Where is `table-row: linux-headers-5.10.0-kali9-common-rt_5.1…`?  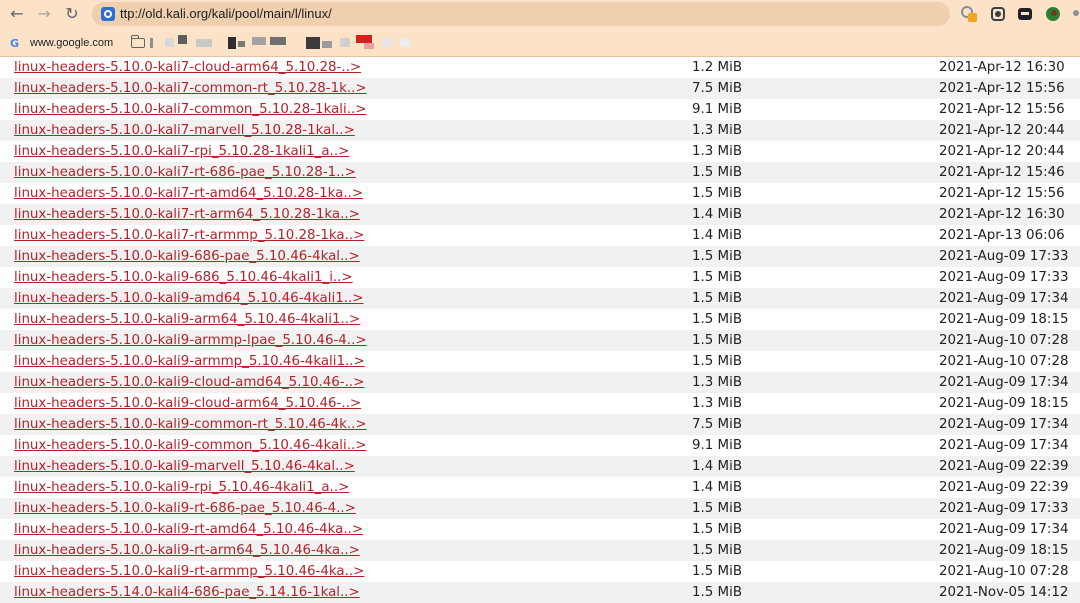
table-row: linux-headers-5.10.0-kali9-common-rt_5.1… is located at coordinates (540, 424).